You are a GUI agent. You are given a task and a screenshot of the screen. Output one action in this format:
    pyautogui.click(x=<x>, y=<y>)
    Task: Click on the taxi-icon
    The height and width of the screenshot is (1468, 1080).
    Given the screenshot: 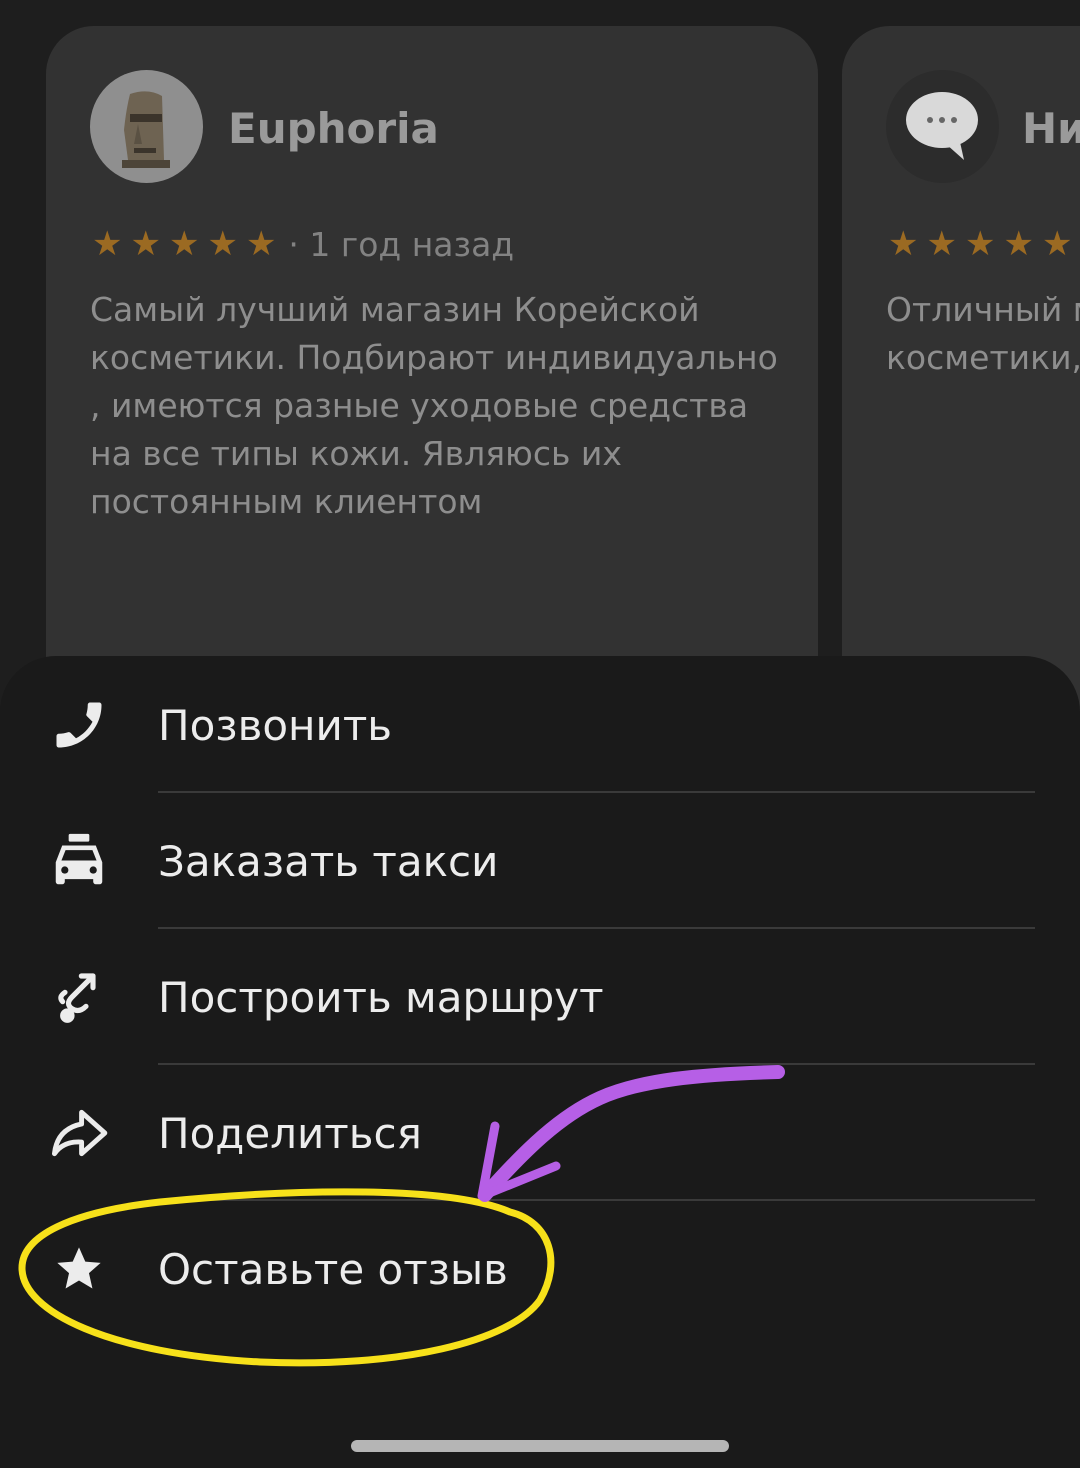 What is the action you would take?
    pyautogui.click(x=79, y=861)
    